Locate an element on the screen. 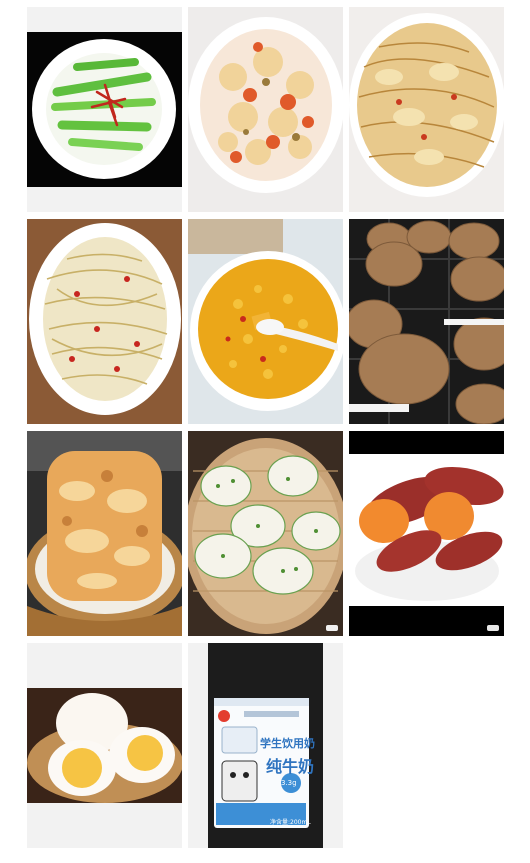 This screenshot has height=863, width=530. milk-carton-volume: 净含量:200mL is located at coordinates (290, 822).